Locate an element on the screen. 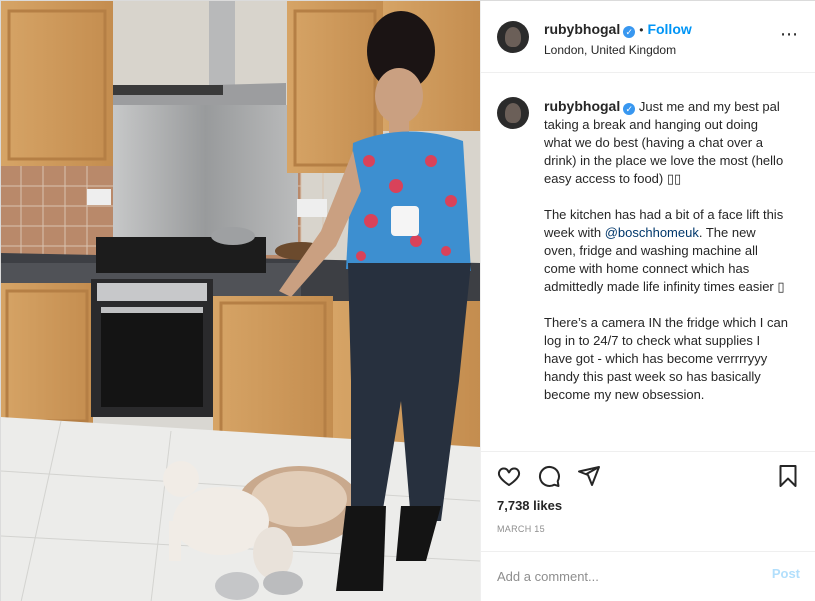 Image resolution: width=815 pixels, height=601 pixels. location-link: London, United Kingdom is located at coordinates (618, 50).